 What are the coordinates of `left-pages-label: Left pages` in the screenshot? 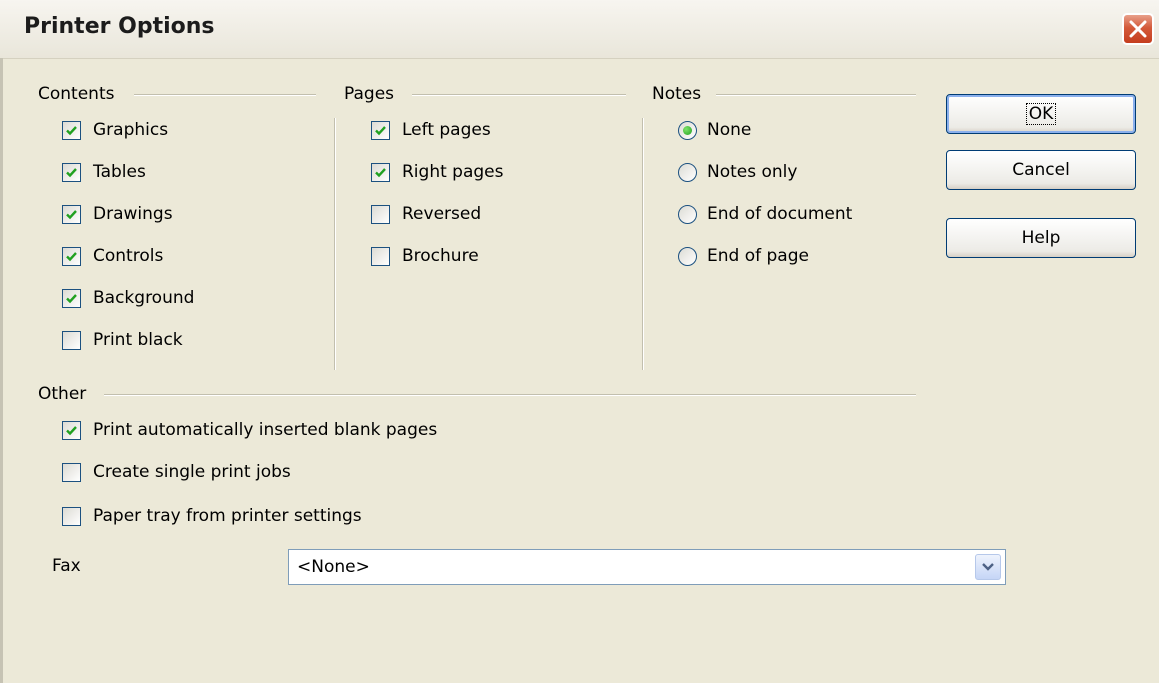 It's located at (446, 130).